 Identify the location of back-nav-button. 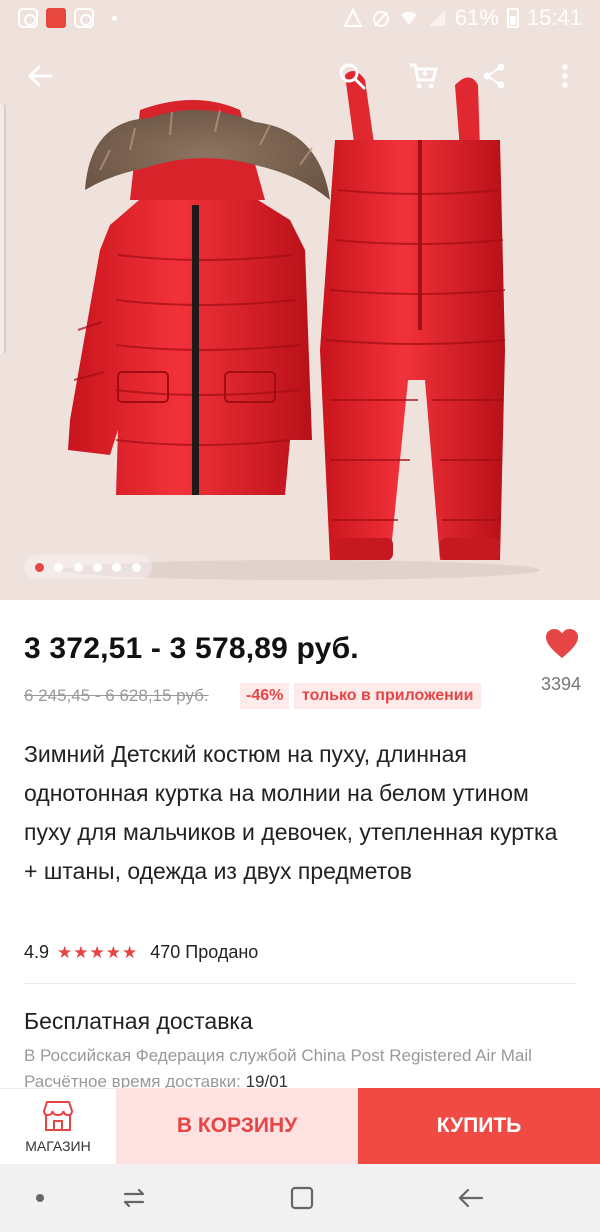
(470, 1198).